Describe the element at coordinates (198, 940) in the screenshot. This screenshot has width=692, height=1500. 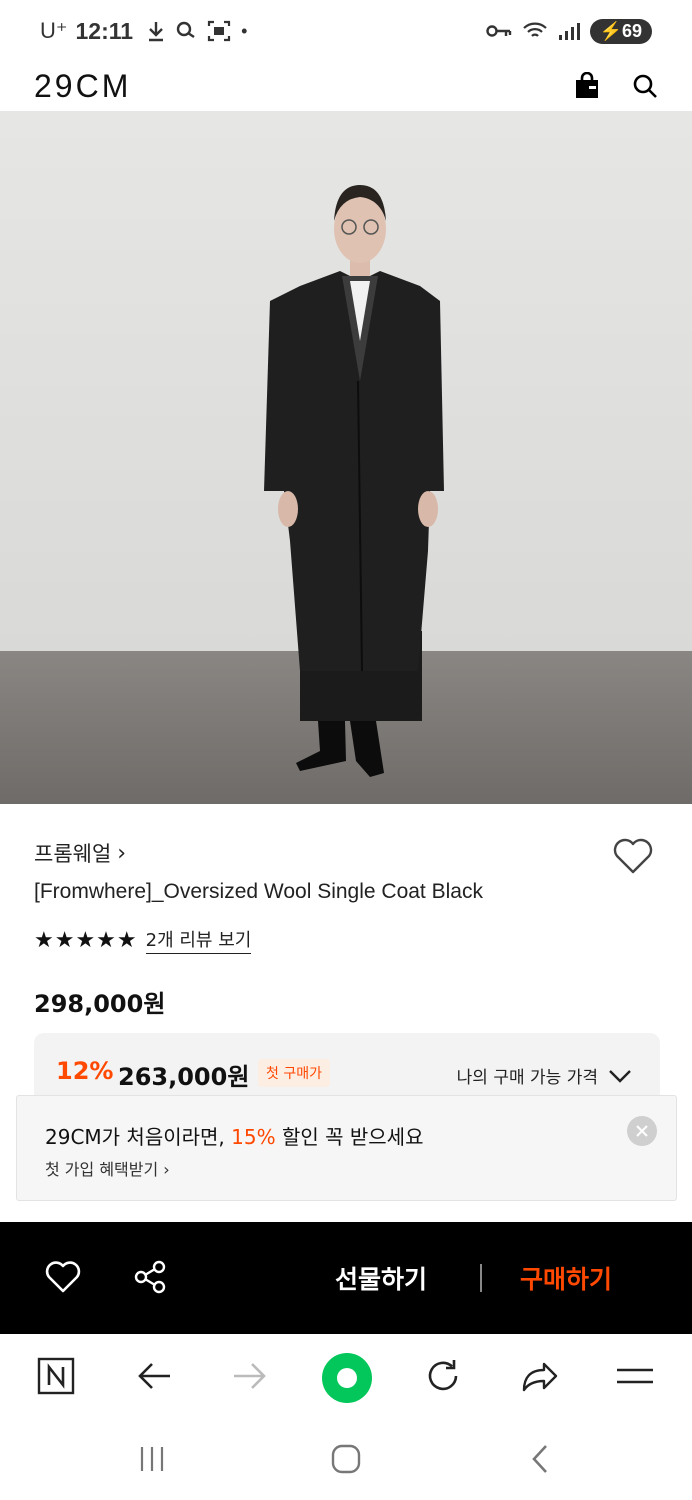
I see `reviews-link: 2개 리뷰 보기` at that location.